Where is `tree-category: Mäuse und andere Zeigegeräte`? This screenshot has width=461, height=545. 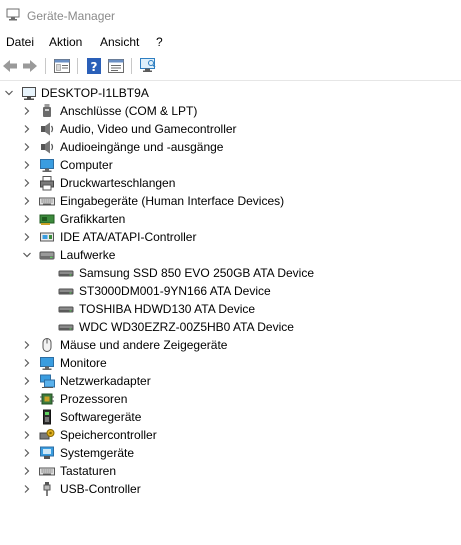
tree-category: Mäuse und andere Zeigegeräte is located at coordinates (230, 345).